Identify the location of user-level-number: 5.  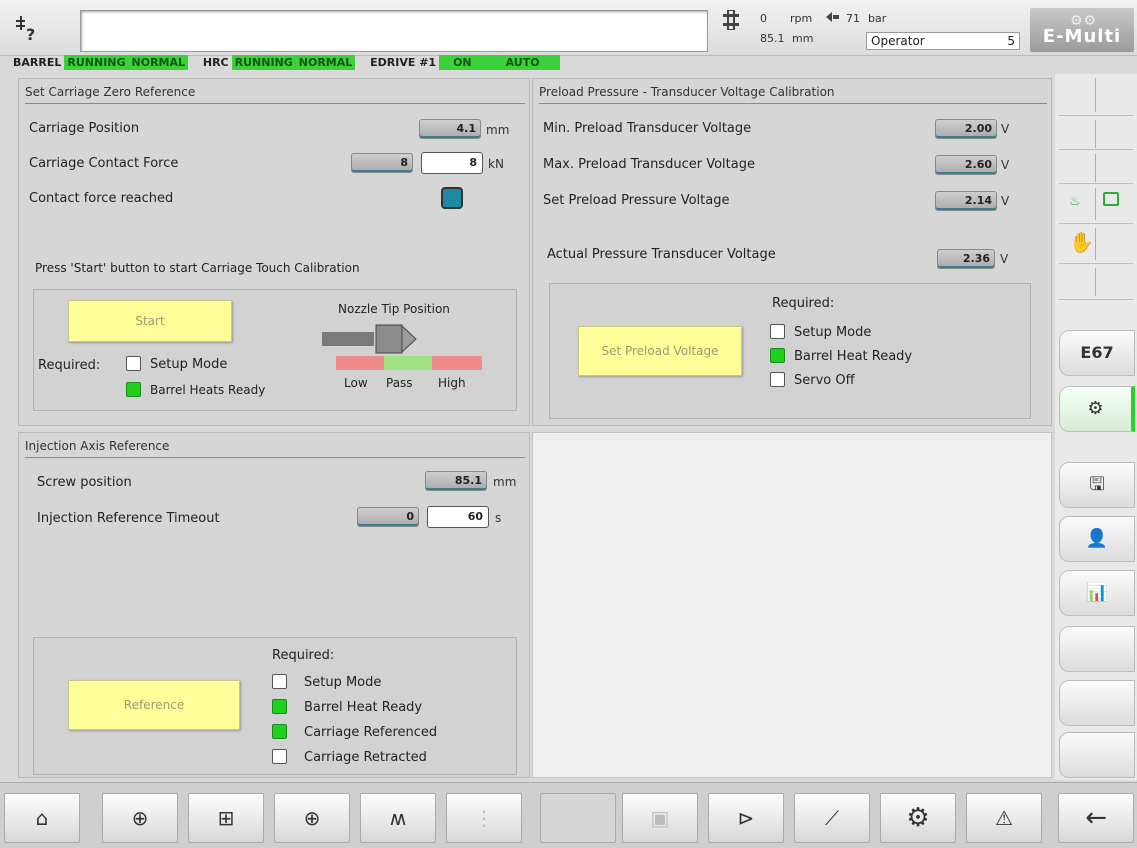
(1011, 41).